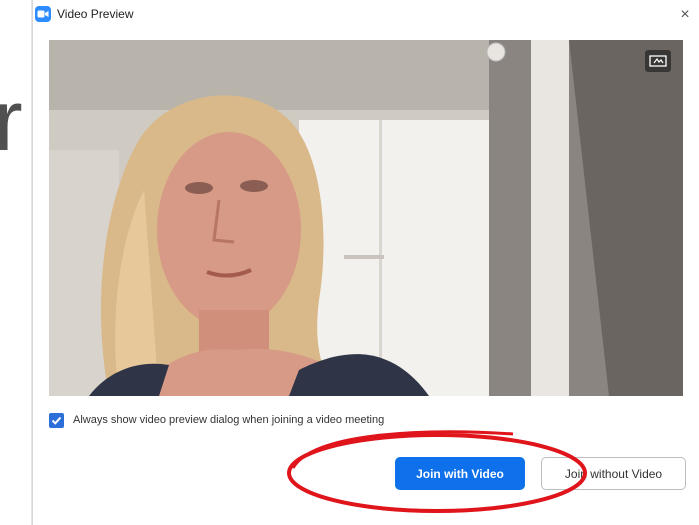  Describe the element at coordinates (460, 473) in the screenshot. I see `join-with-video-button: Join with Video` at that location.